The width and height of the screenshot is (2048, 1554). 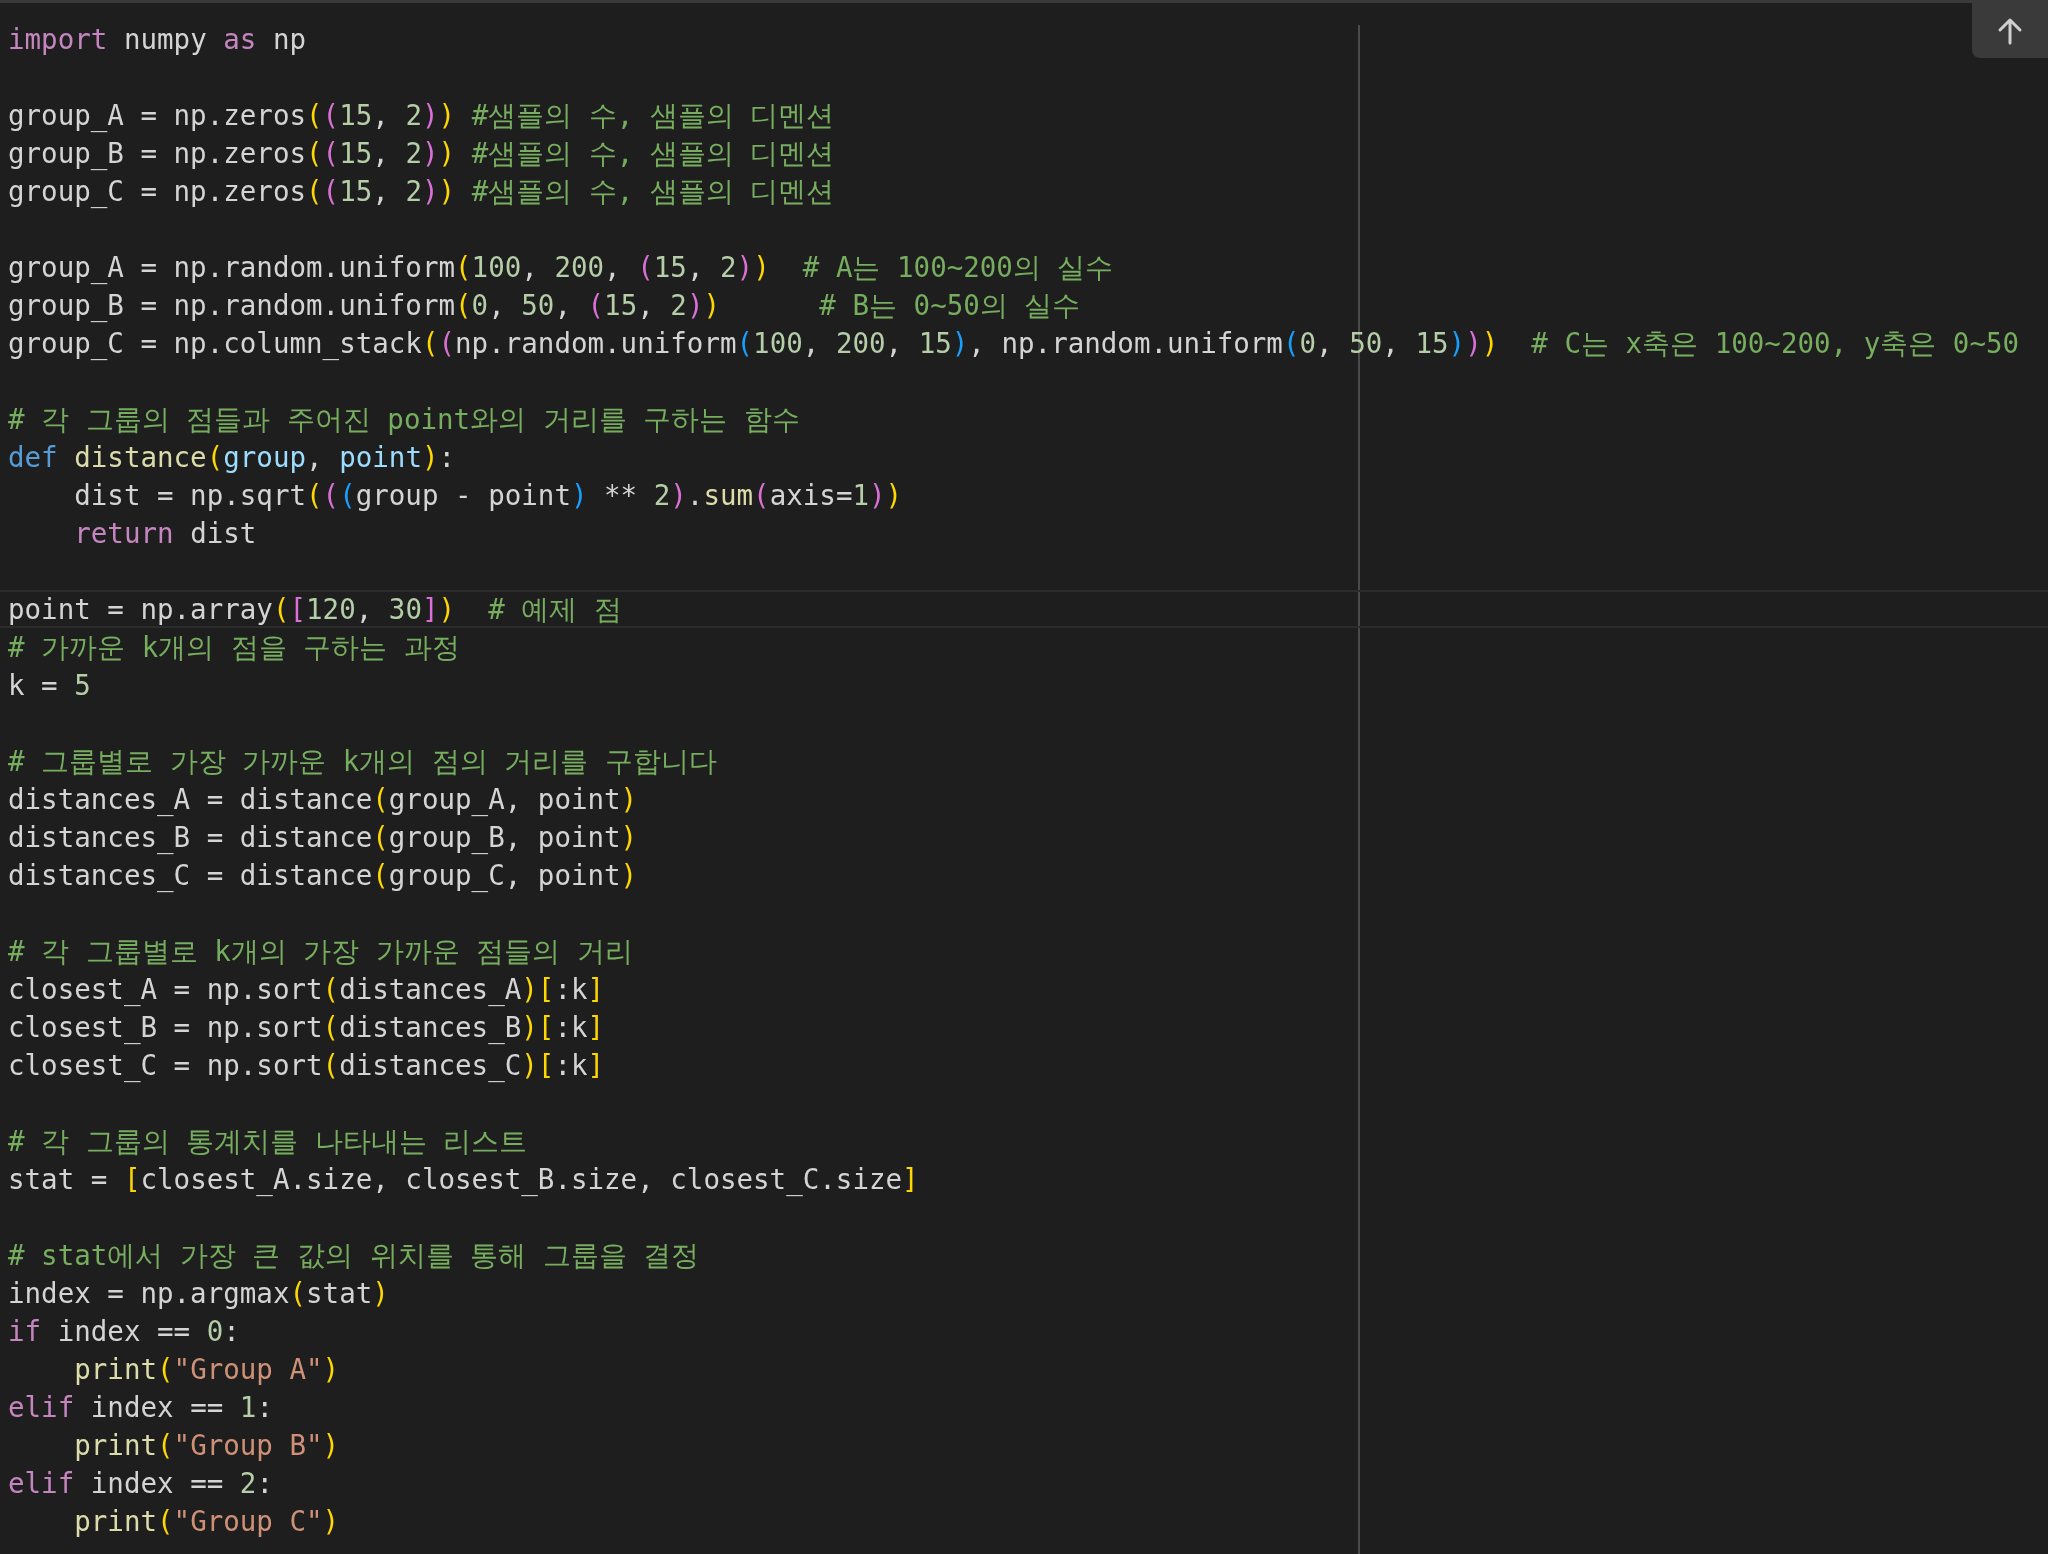 I want to click on code-line: return dist, so click(x=165, y=533).